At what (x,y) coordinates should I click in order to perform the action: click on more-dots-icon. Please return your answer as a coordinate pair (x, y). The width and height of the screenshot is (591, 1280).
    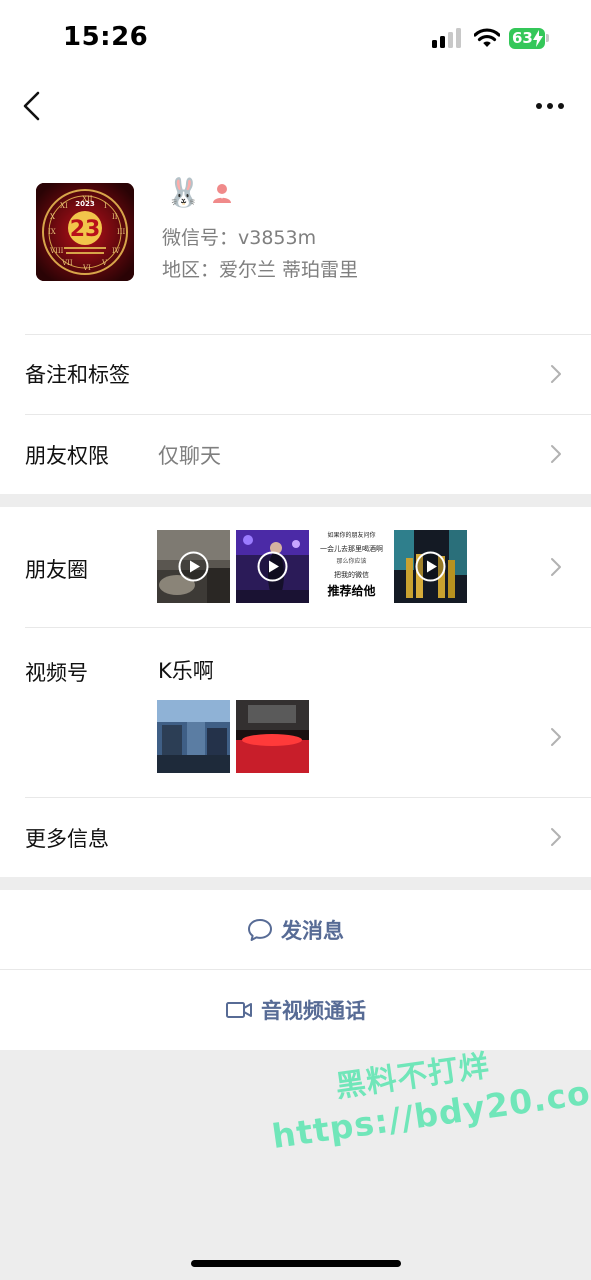
    Looking at the image, I should click on (550, 106).